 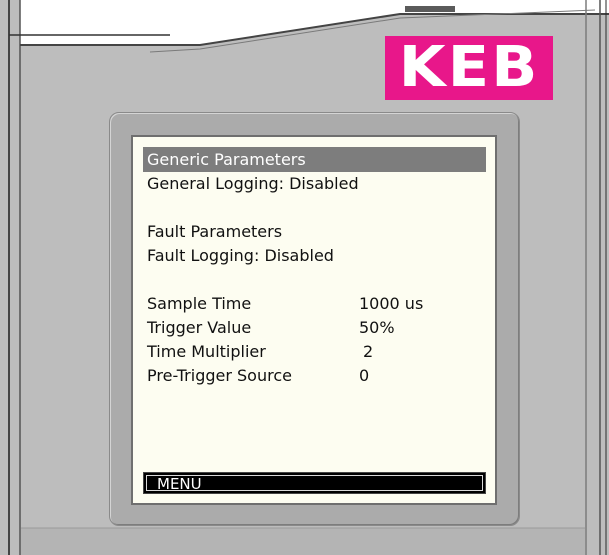 What do you see at coordinates (364, 375) in the screenshot?
I see `param-value: 0` at bounding box center [364, 375].